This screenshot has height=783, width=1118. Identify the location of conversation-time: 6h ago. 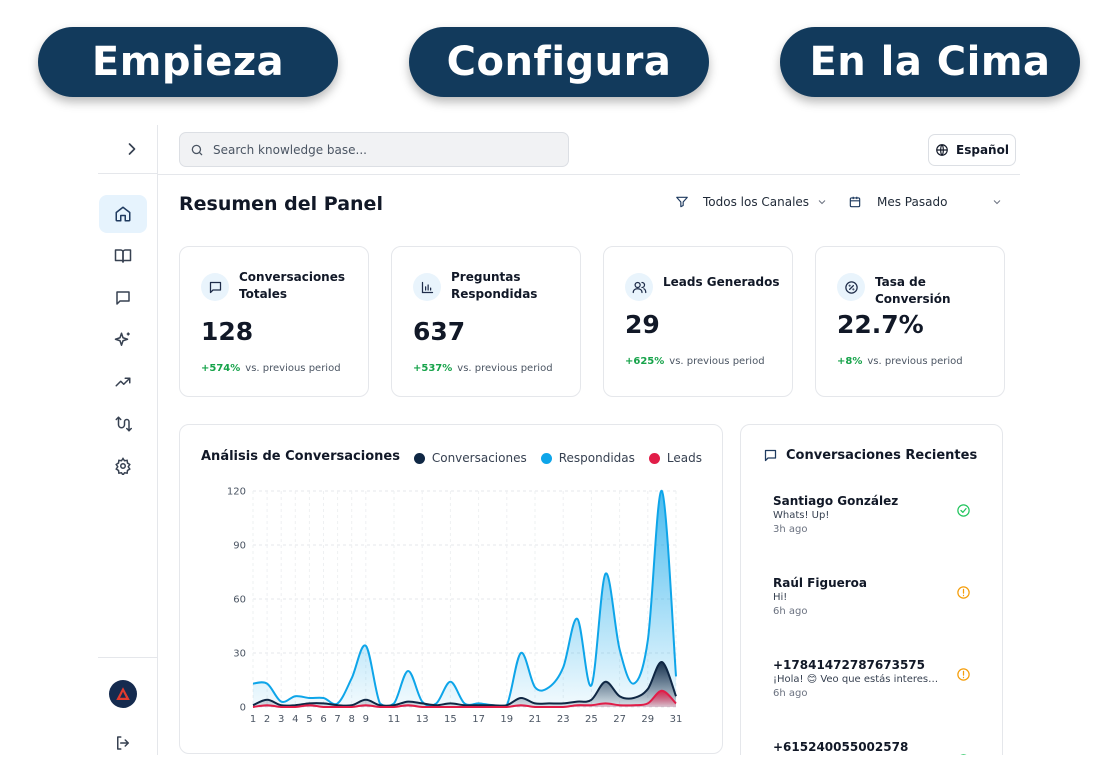
(790, 611).